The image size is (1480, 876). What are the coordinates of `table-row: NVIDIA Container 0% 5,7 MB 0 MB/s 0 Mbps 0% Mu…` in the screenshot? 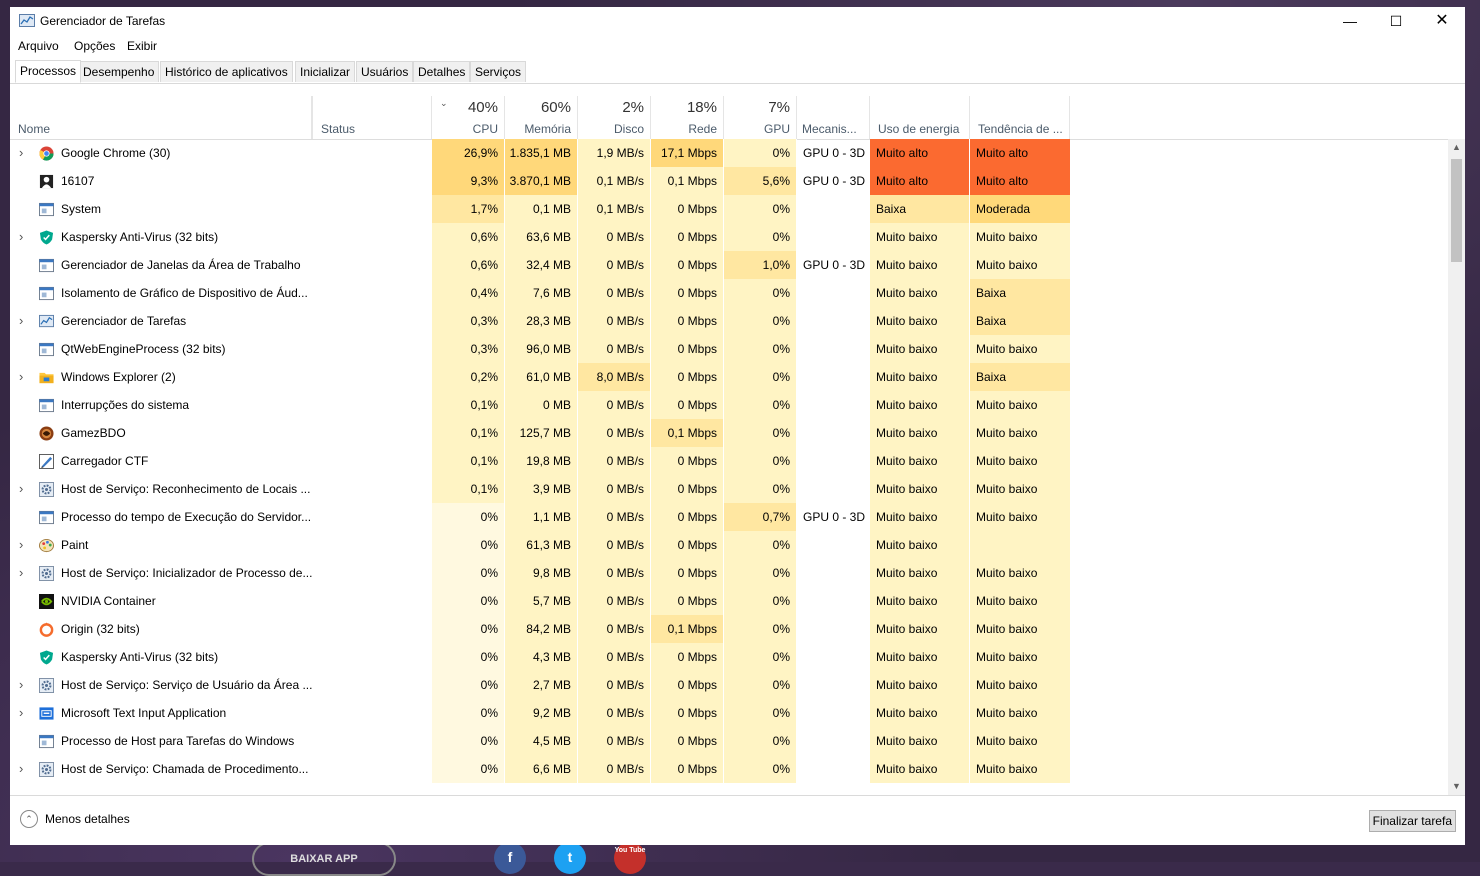 It's located at (540, 601).